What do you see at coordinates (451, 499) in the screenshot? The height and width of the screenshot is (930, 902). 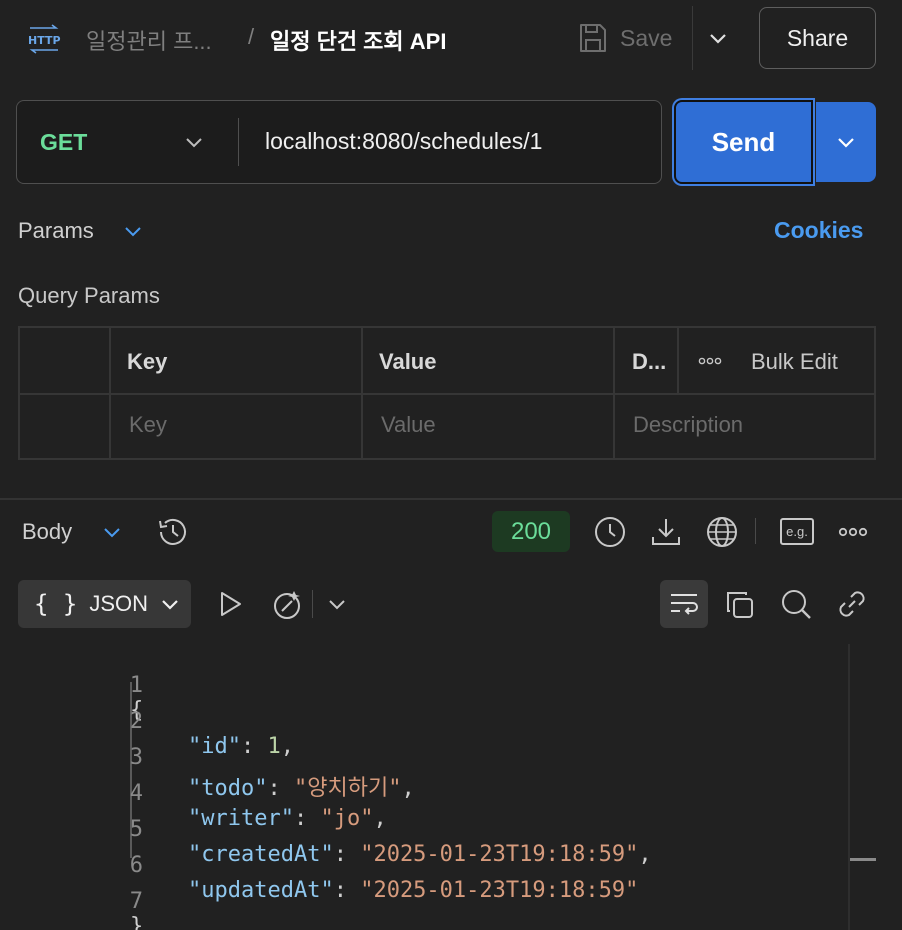 I see `response-divider` at bounding box center [451, 499].